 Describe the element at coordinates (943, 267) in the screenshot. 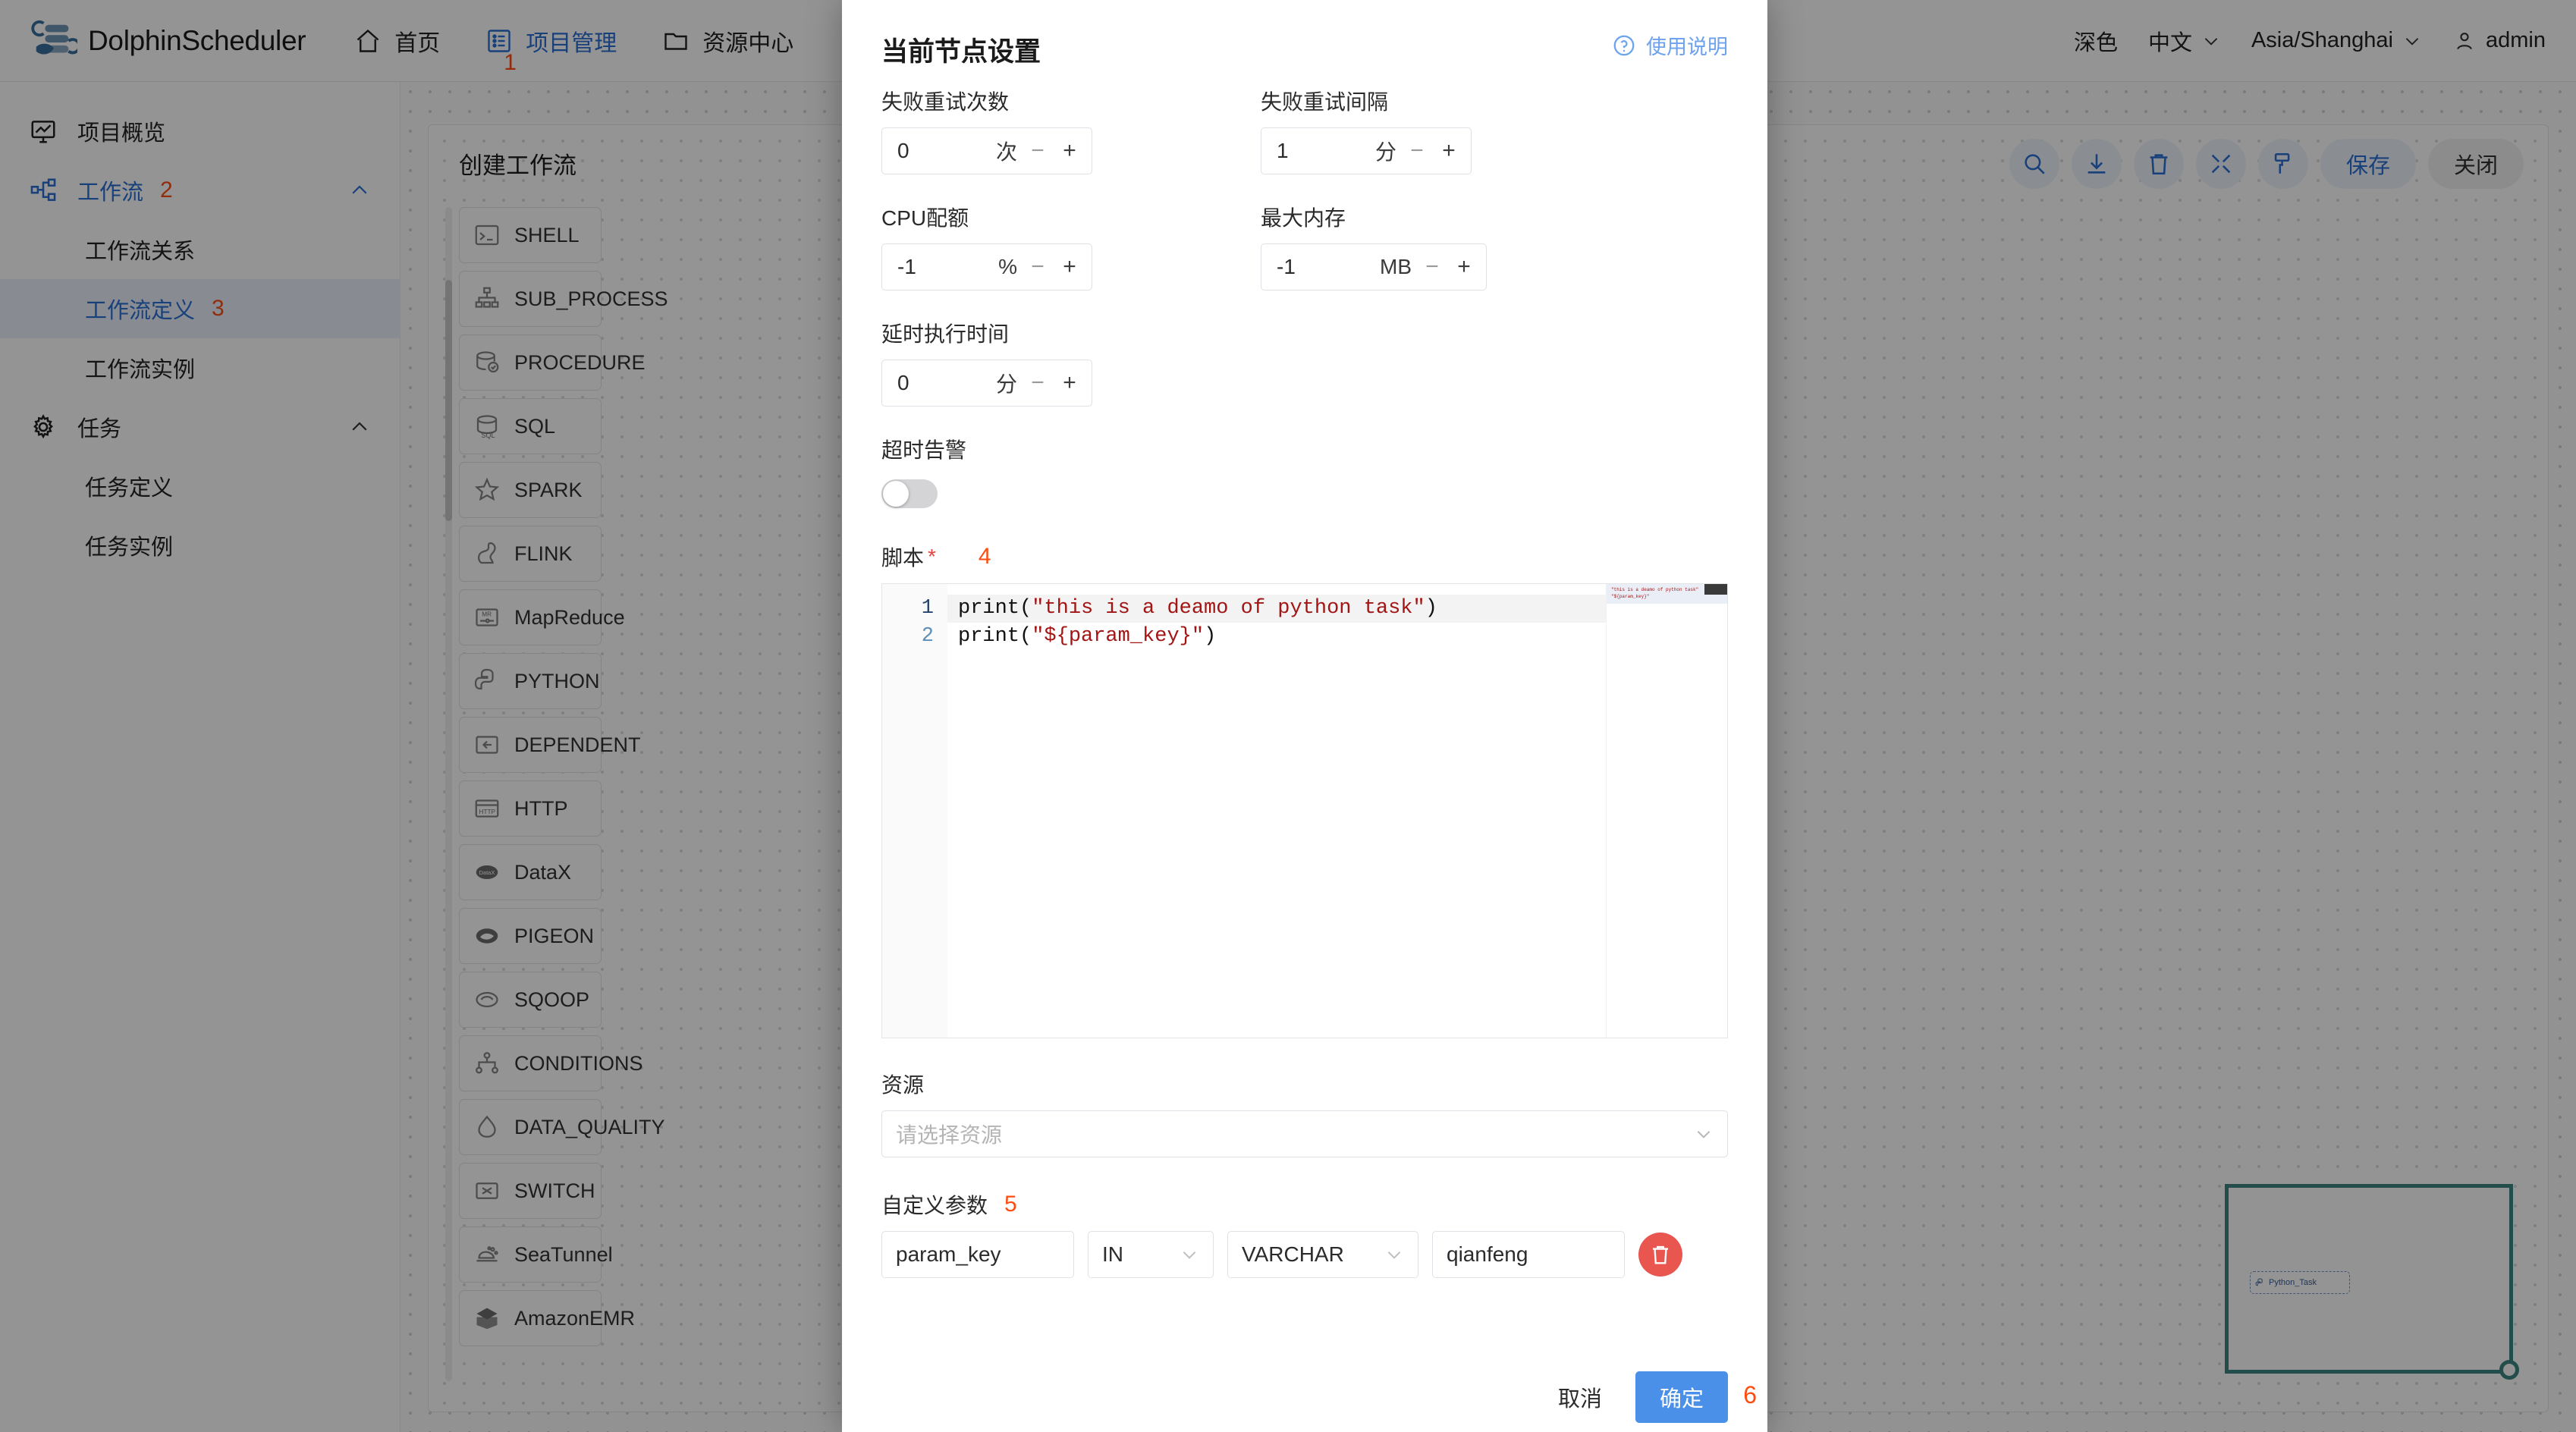

I see `cpu-quota-value: -1` at that location.